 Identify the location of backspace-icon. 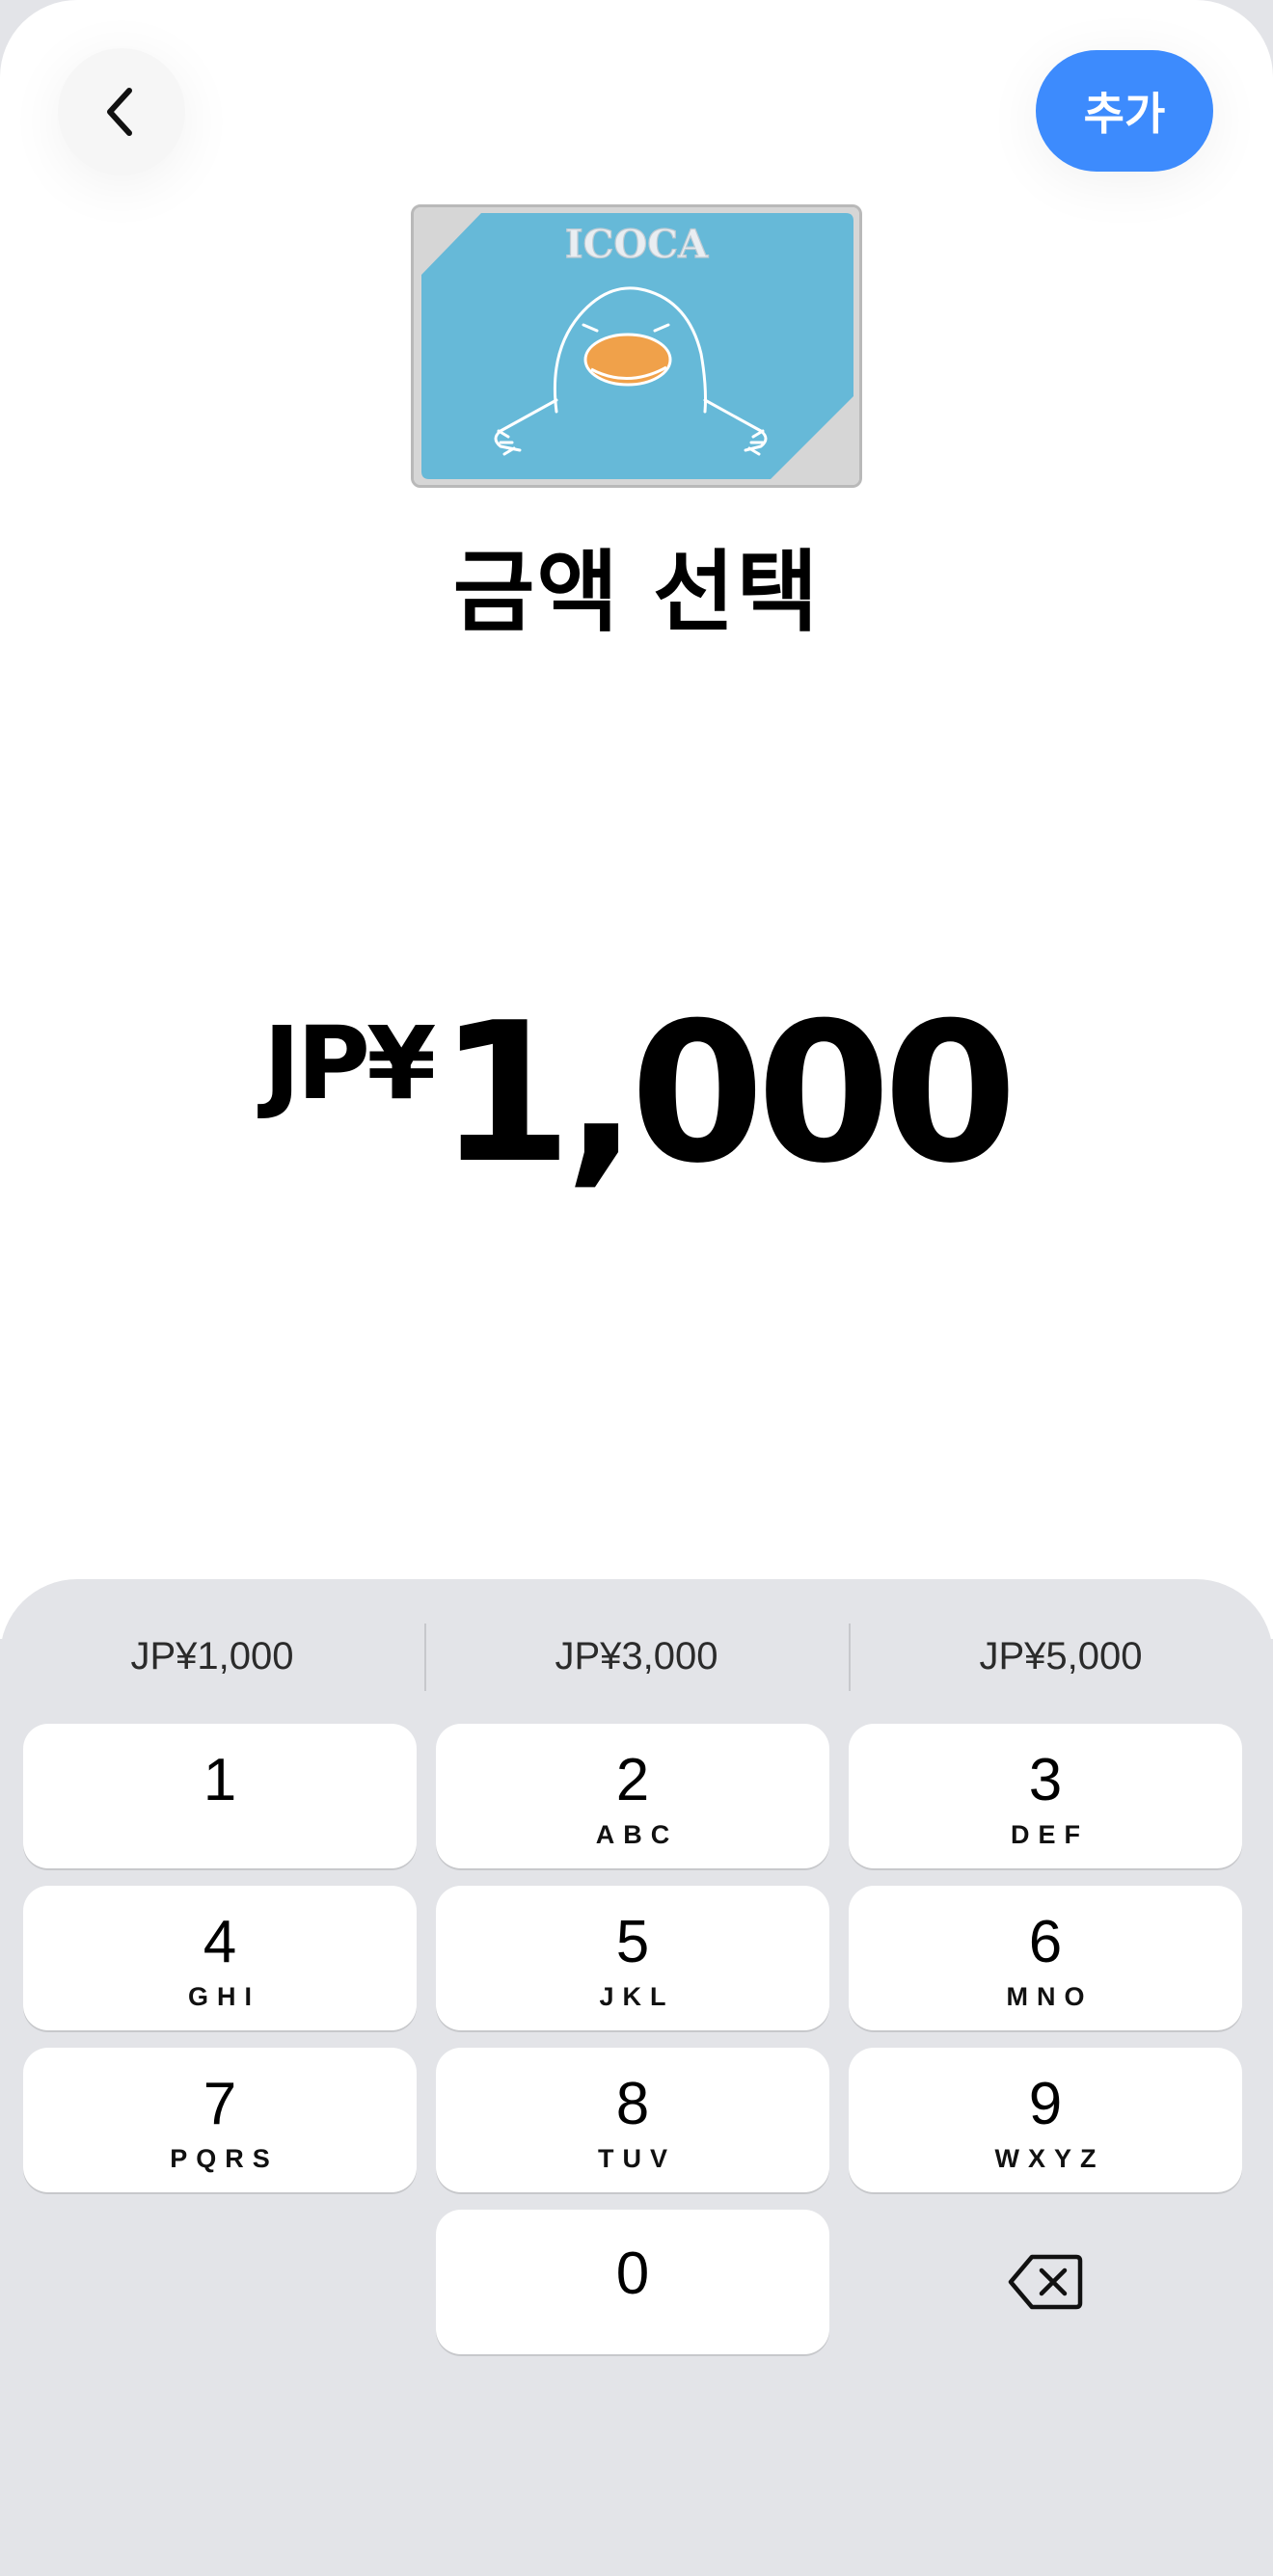
(1045, 2282).